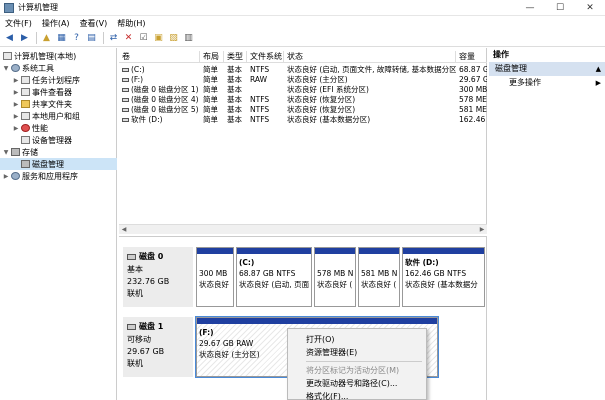  I want to click on tree-item-label: 共享文件夹, so click(52, 104).